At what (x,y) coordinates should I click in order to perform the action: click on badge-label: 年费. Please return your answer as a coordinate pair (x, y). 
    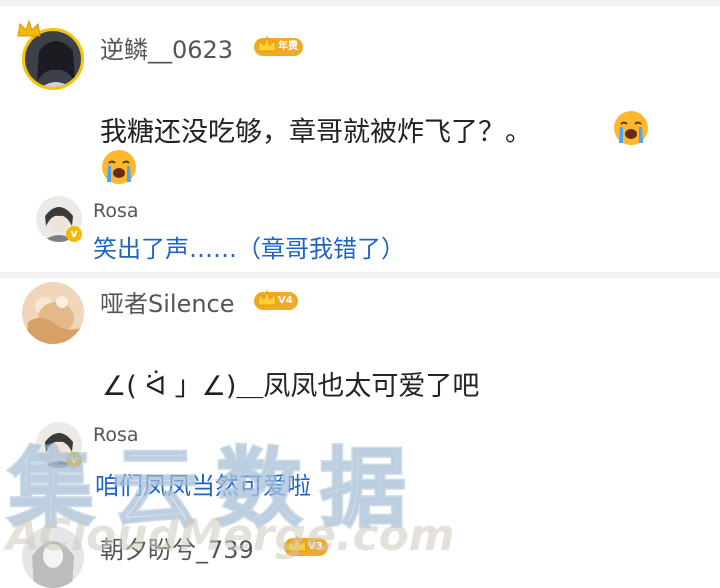
    Looking at the image, I should click on (288, 46).